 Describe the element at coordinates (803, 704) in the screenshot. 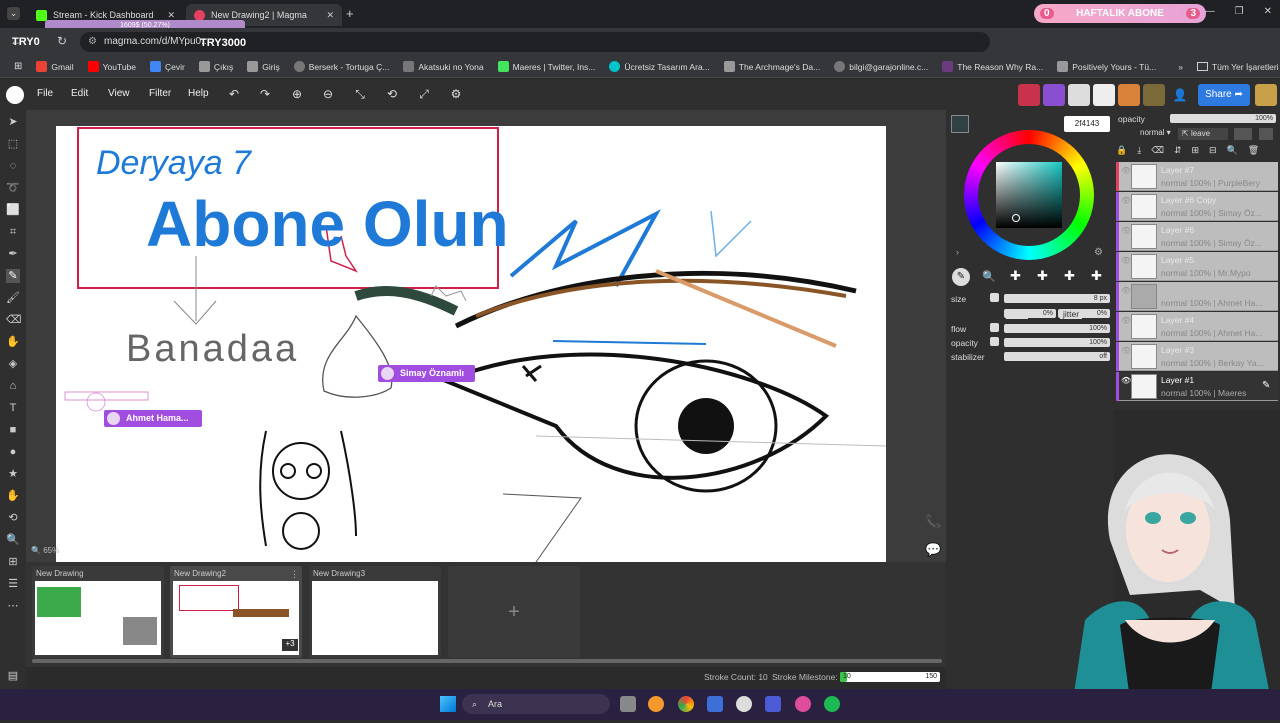

I see `app-pink-icon` at that location.